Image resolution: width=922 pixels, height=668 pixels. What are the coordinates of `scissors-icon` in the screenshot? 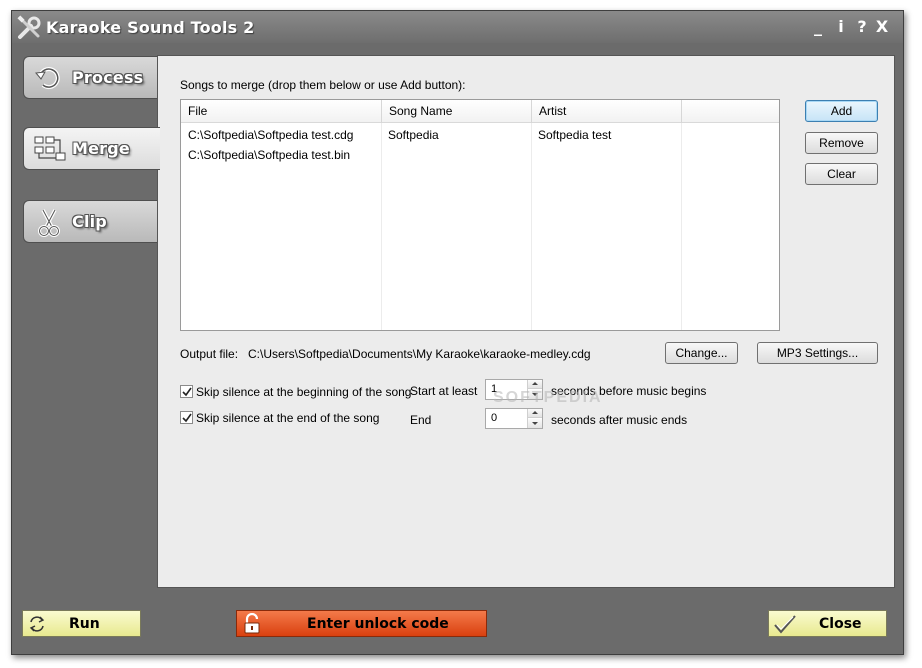 It's located at (49, 223).